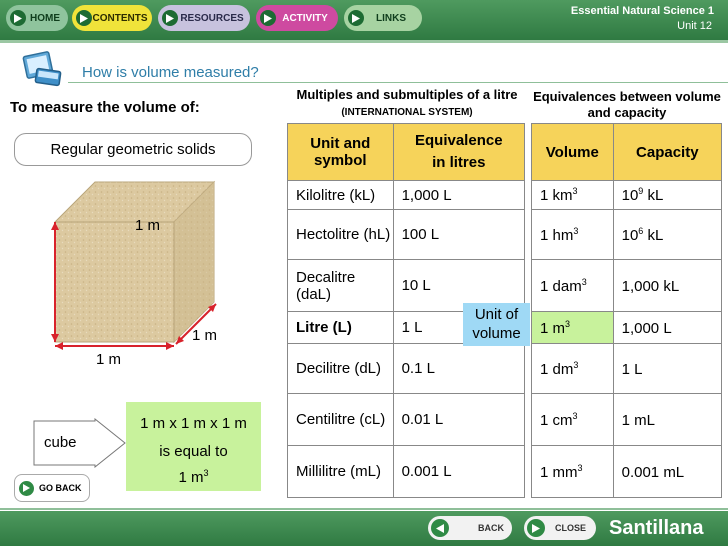 Image resolution: width=728 pixels, height=546 pixels. What do you see at coordinates (364, 41) in the screenshot?
I see `top-divider` at bounding box center [364, 41].